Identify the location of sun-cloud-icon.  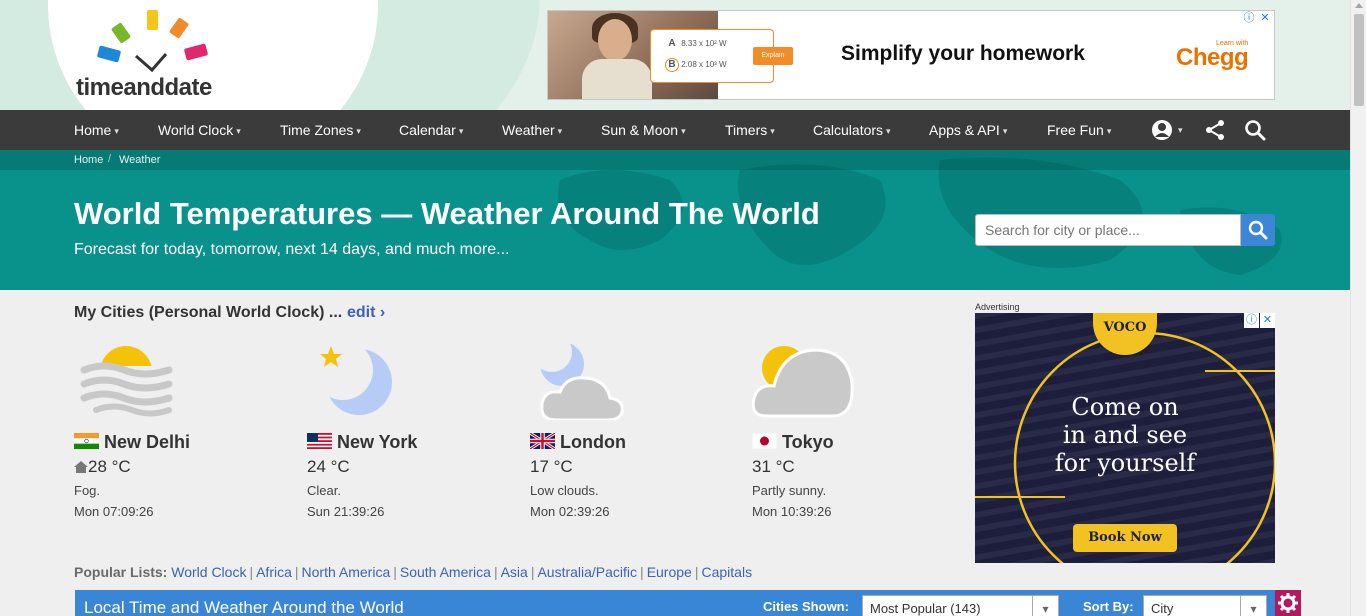
(803, 382).